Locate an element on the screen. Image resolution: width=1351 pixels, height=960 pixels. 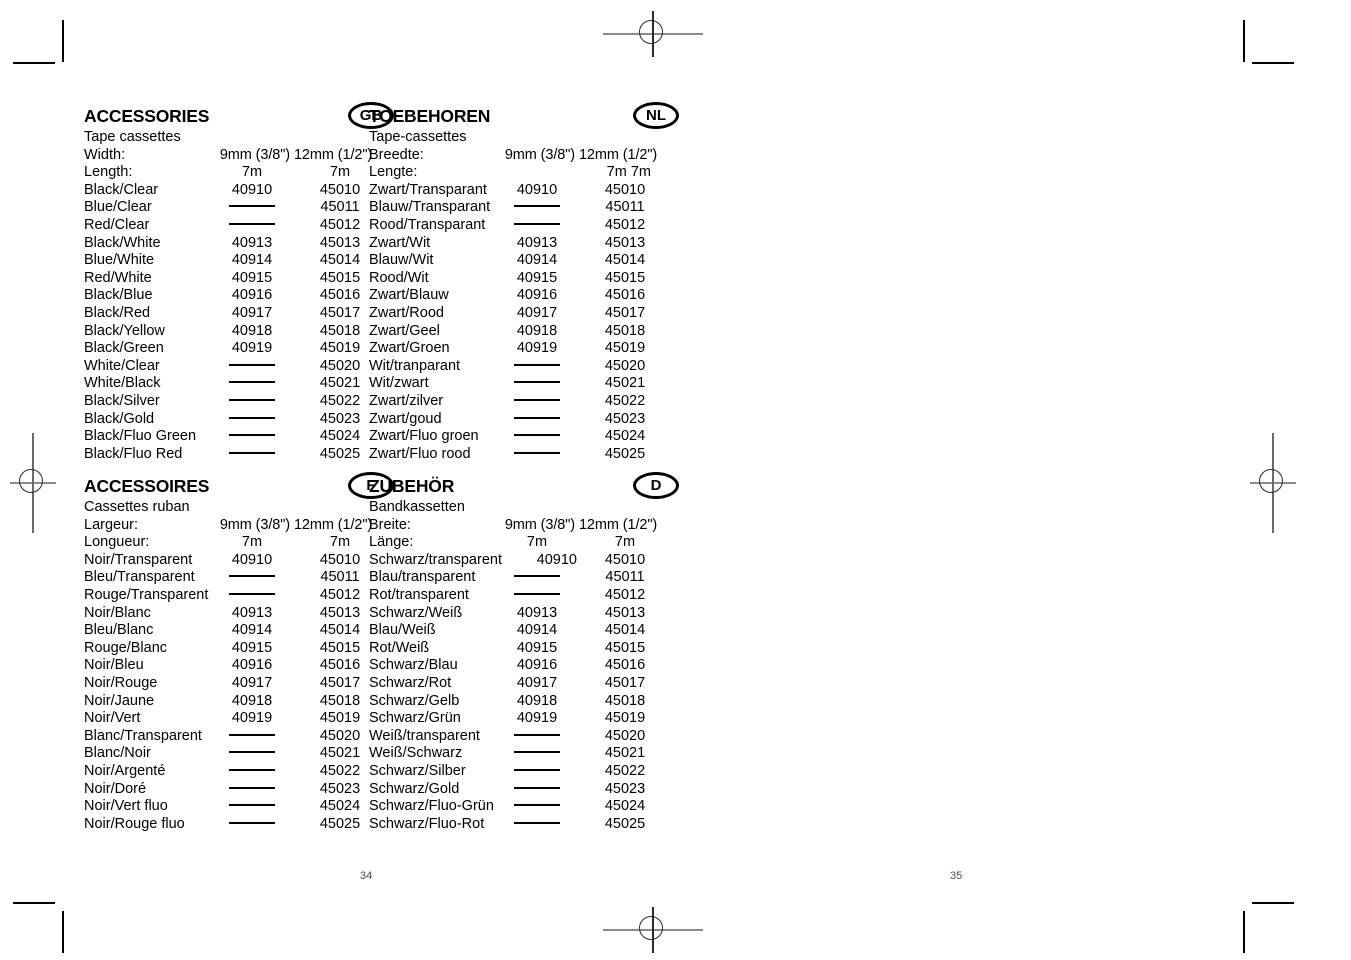
section-subtitle: Cassettes ruban is located at coordinates (137, 507).